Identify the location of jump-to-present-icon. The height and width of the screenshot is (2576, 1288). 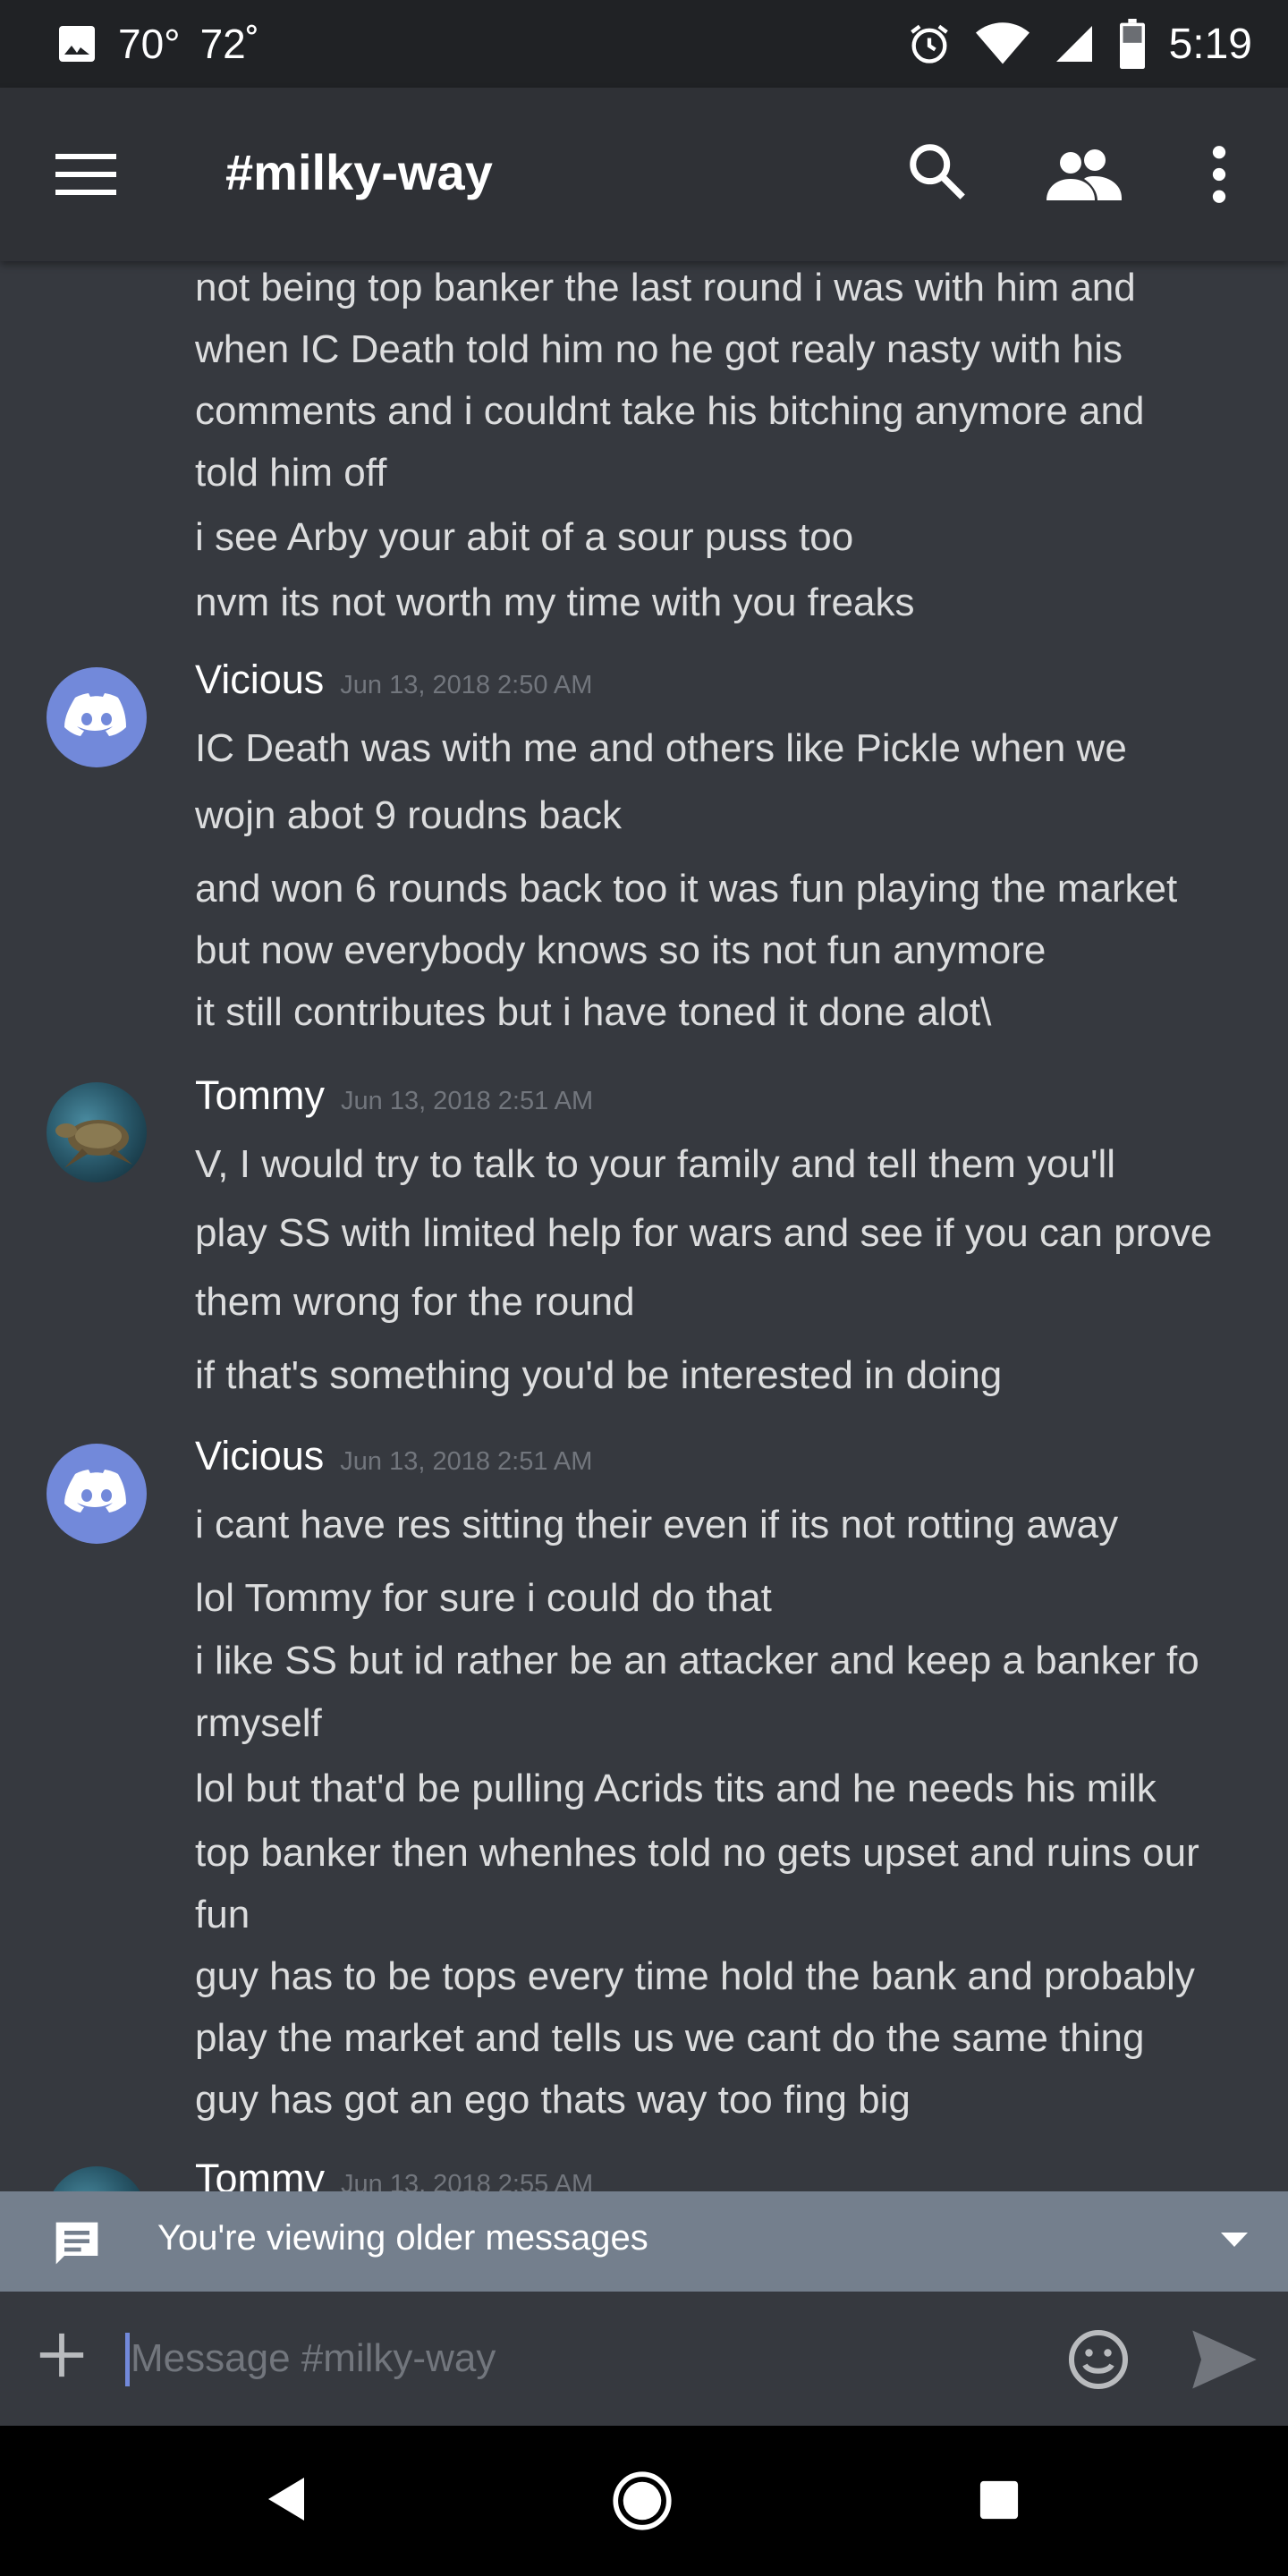
(1234, 2242).